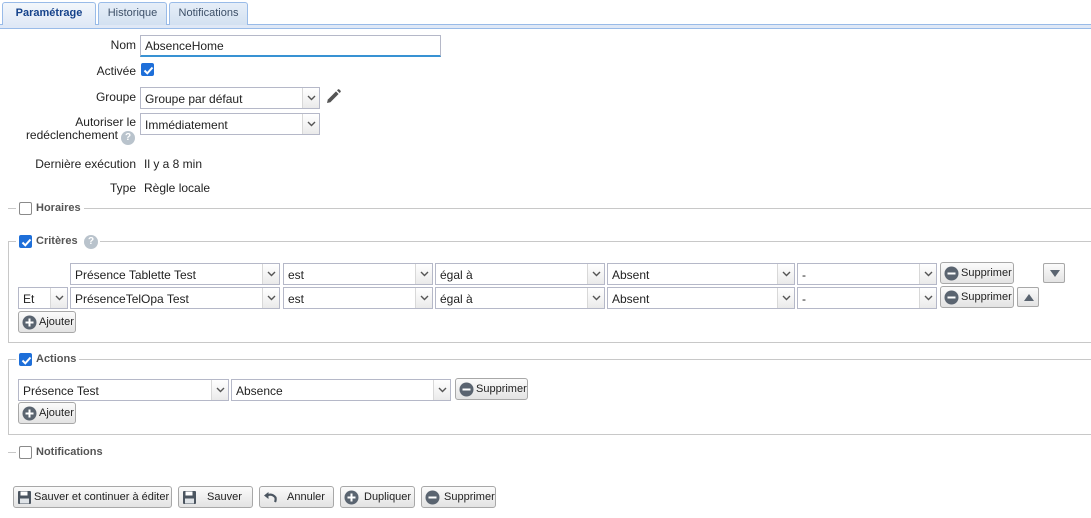  I want to click on edit-group-pencil-icon, so click(333, 97).